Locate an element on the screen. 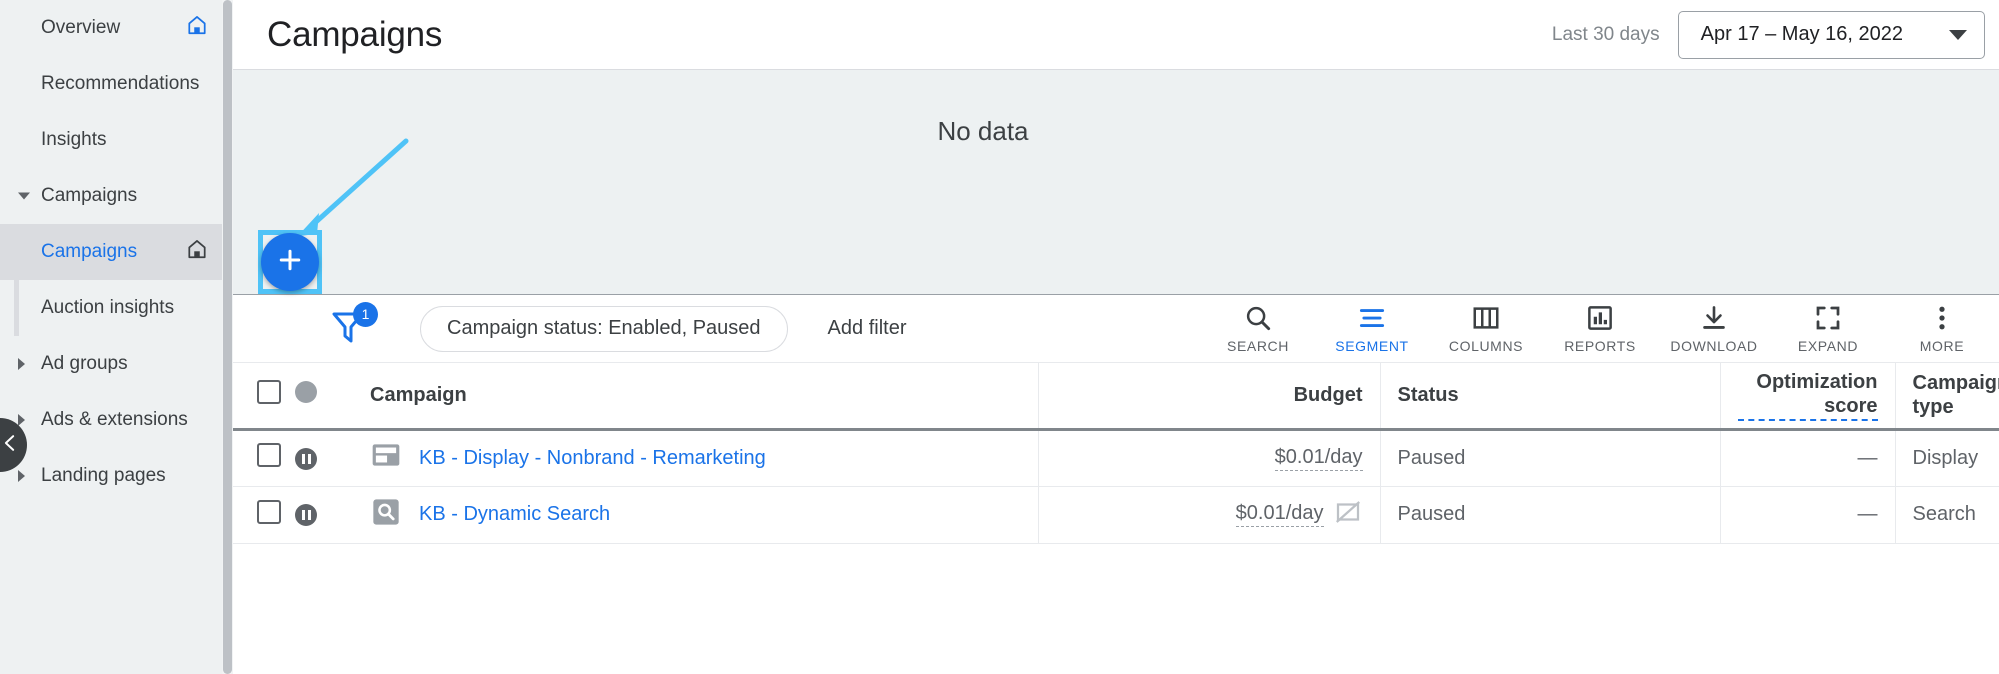 The image size is (1999, 674). new-campaign-button is located at coordinates (290, 262).